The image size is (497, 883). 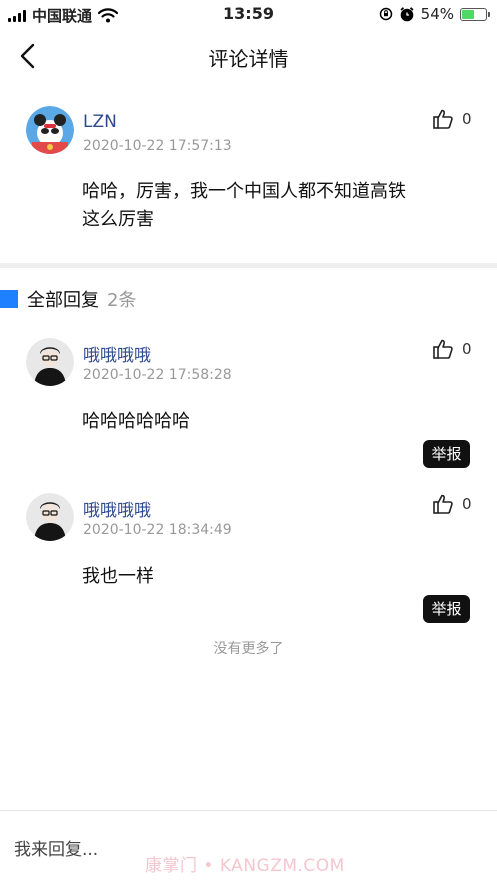 What do you see at coordinates (100, 122) in the screenshot?
I see `username: LZN` at bounding box center [100, 122].